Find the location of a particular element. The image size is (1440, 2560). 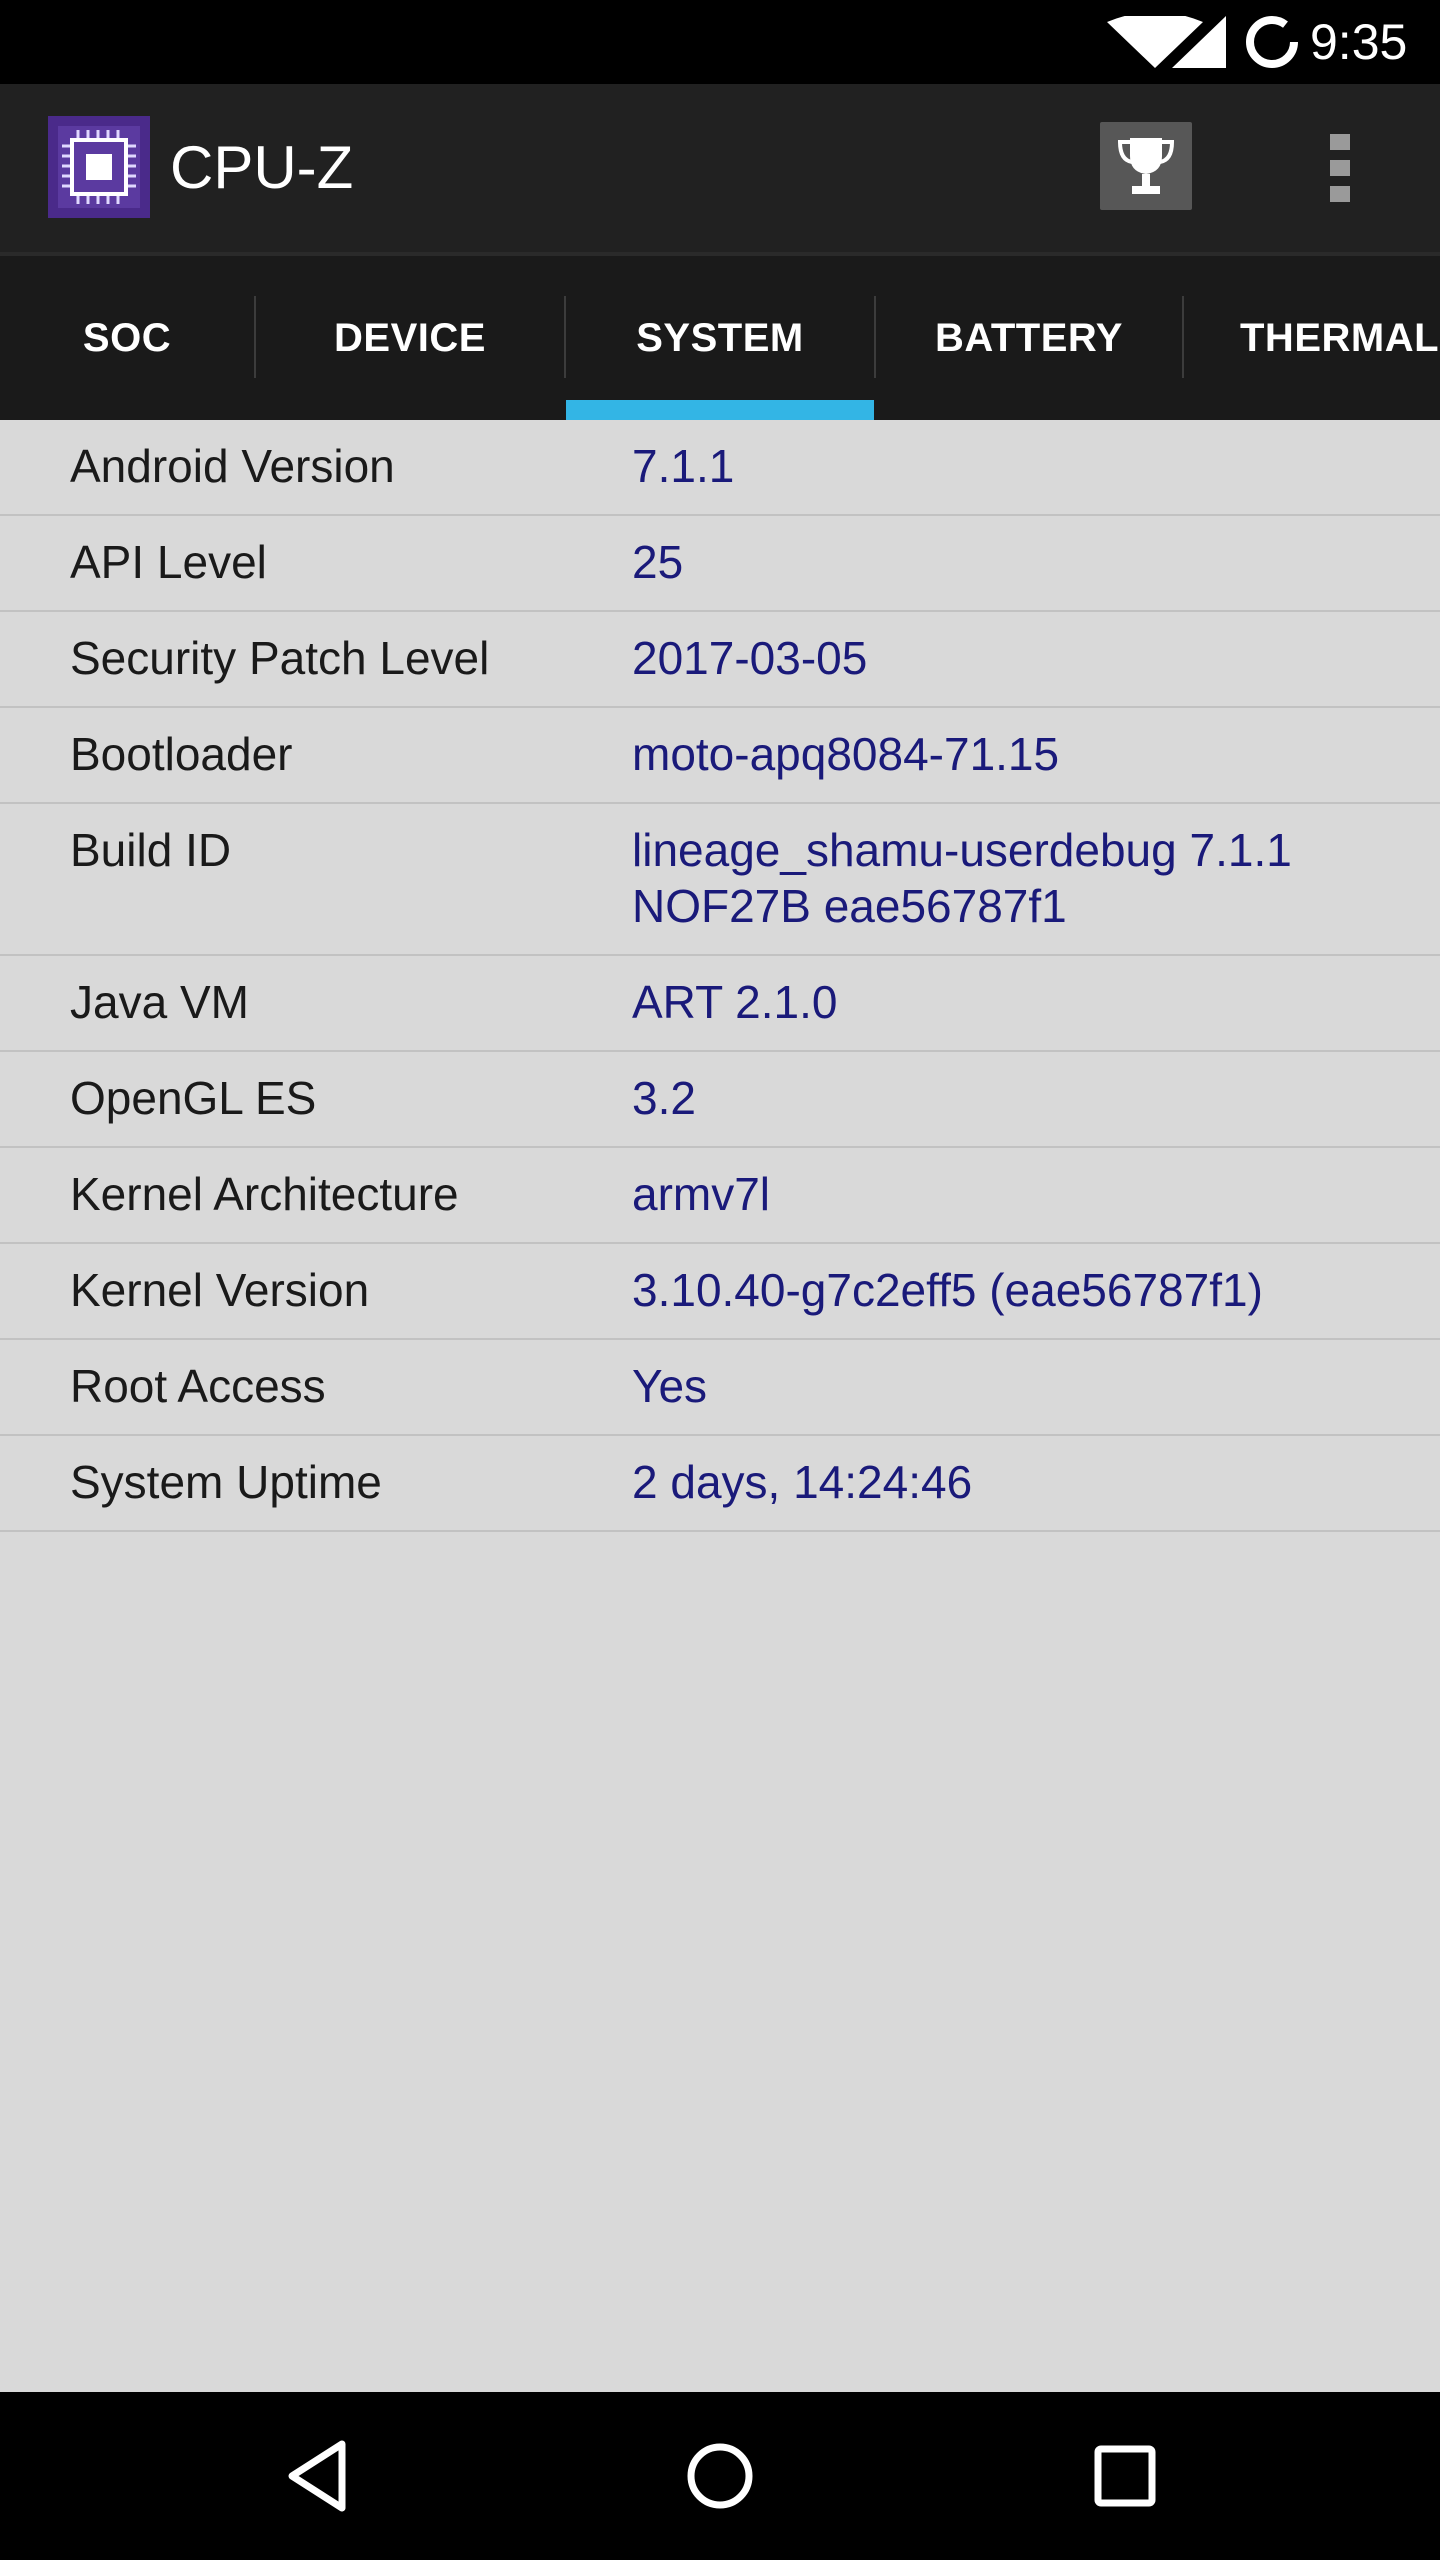

info-value: 25 is located at coordinates (658, 562).